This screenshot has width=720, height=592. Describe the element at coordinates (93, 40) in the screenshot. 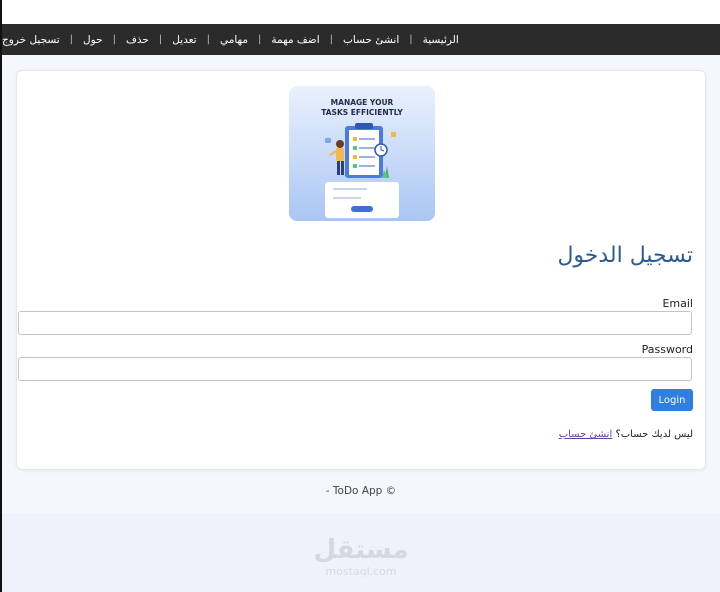

I see `nav-about: حول` at that location.